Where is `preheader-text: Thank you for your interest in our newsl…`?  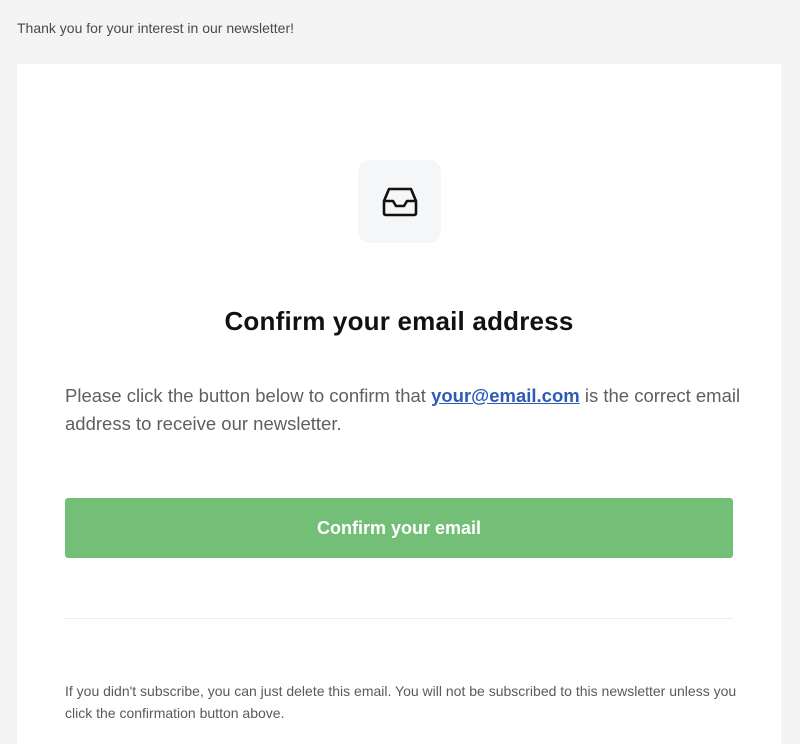
preheader-text: Thank you for your interest in our newsl… is located at coordinates (156, 28).